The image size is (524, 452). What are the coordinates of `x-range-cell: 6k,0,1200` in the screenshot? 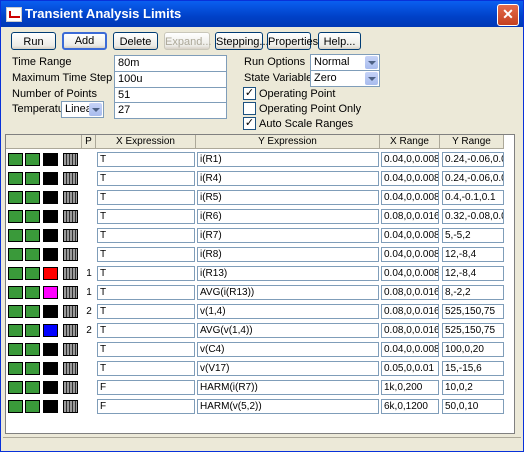 It's located at (410, 406).